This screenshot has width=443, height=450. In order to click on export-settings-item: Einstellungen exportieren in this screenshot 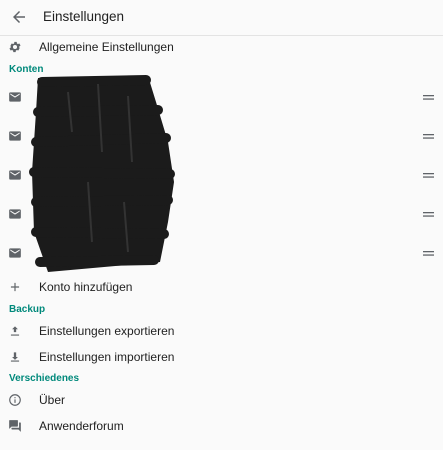, I will do `click(221, 331)`.